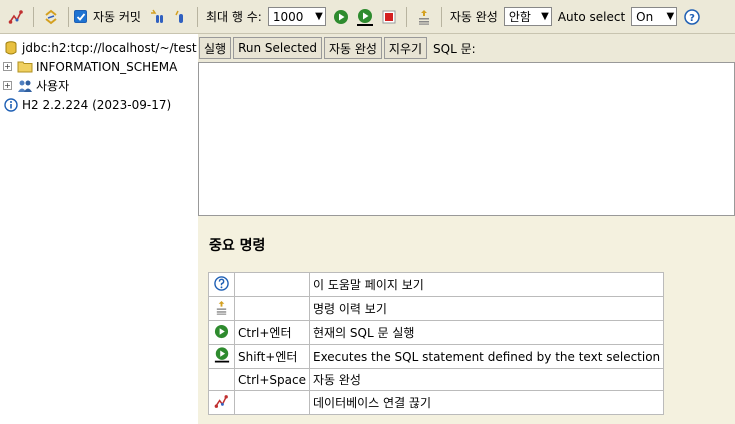 Image resolution: width=735 pixels, height=424 pixels. Describe the element at coordinates (99, 85) in the screenshot. I see `tree-item-users: + 사용자` at that location.